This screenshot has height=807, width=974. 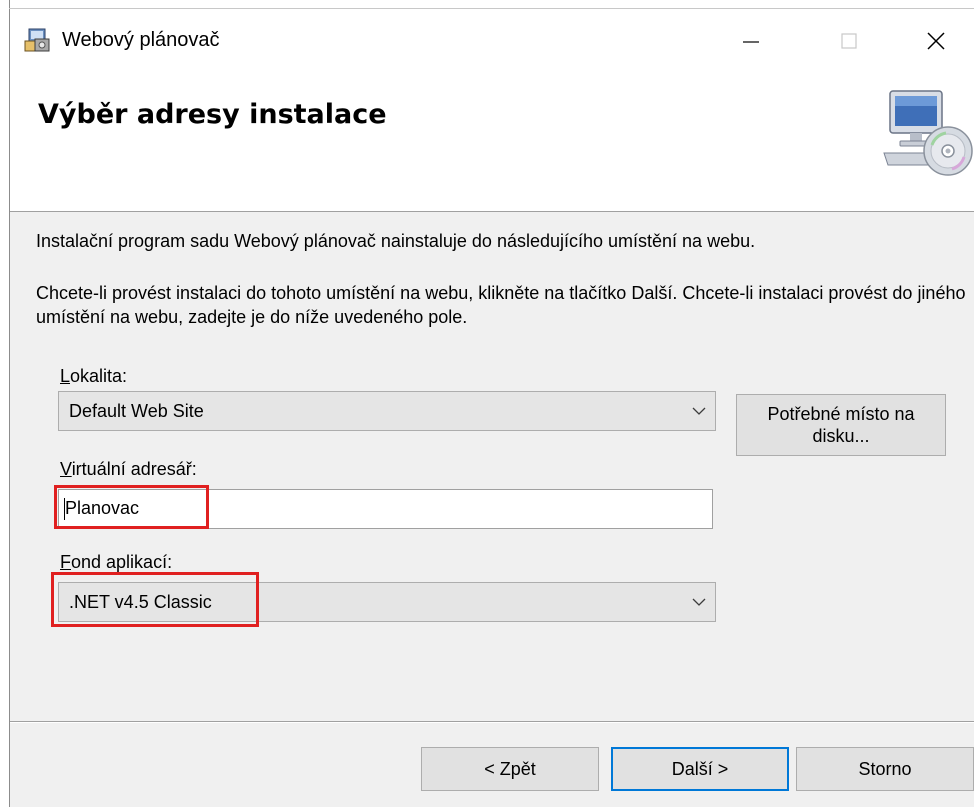 What do you see at coordinates (141, 40) in the screenshot?
I see `window-title: Webový plánovač` at bounding box center [141, 40].